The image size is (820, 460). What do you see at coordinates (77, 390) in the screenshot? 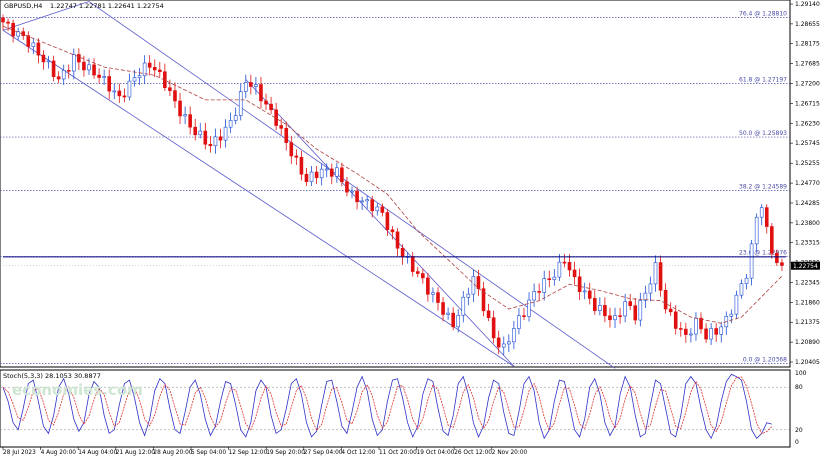
I see `watermark-logo: economies.com` at bounding box center [77, 390].